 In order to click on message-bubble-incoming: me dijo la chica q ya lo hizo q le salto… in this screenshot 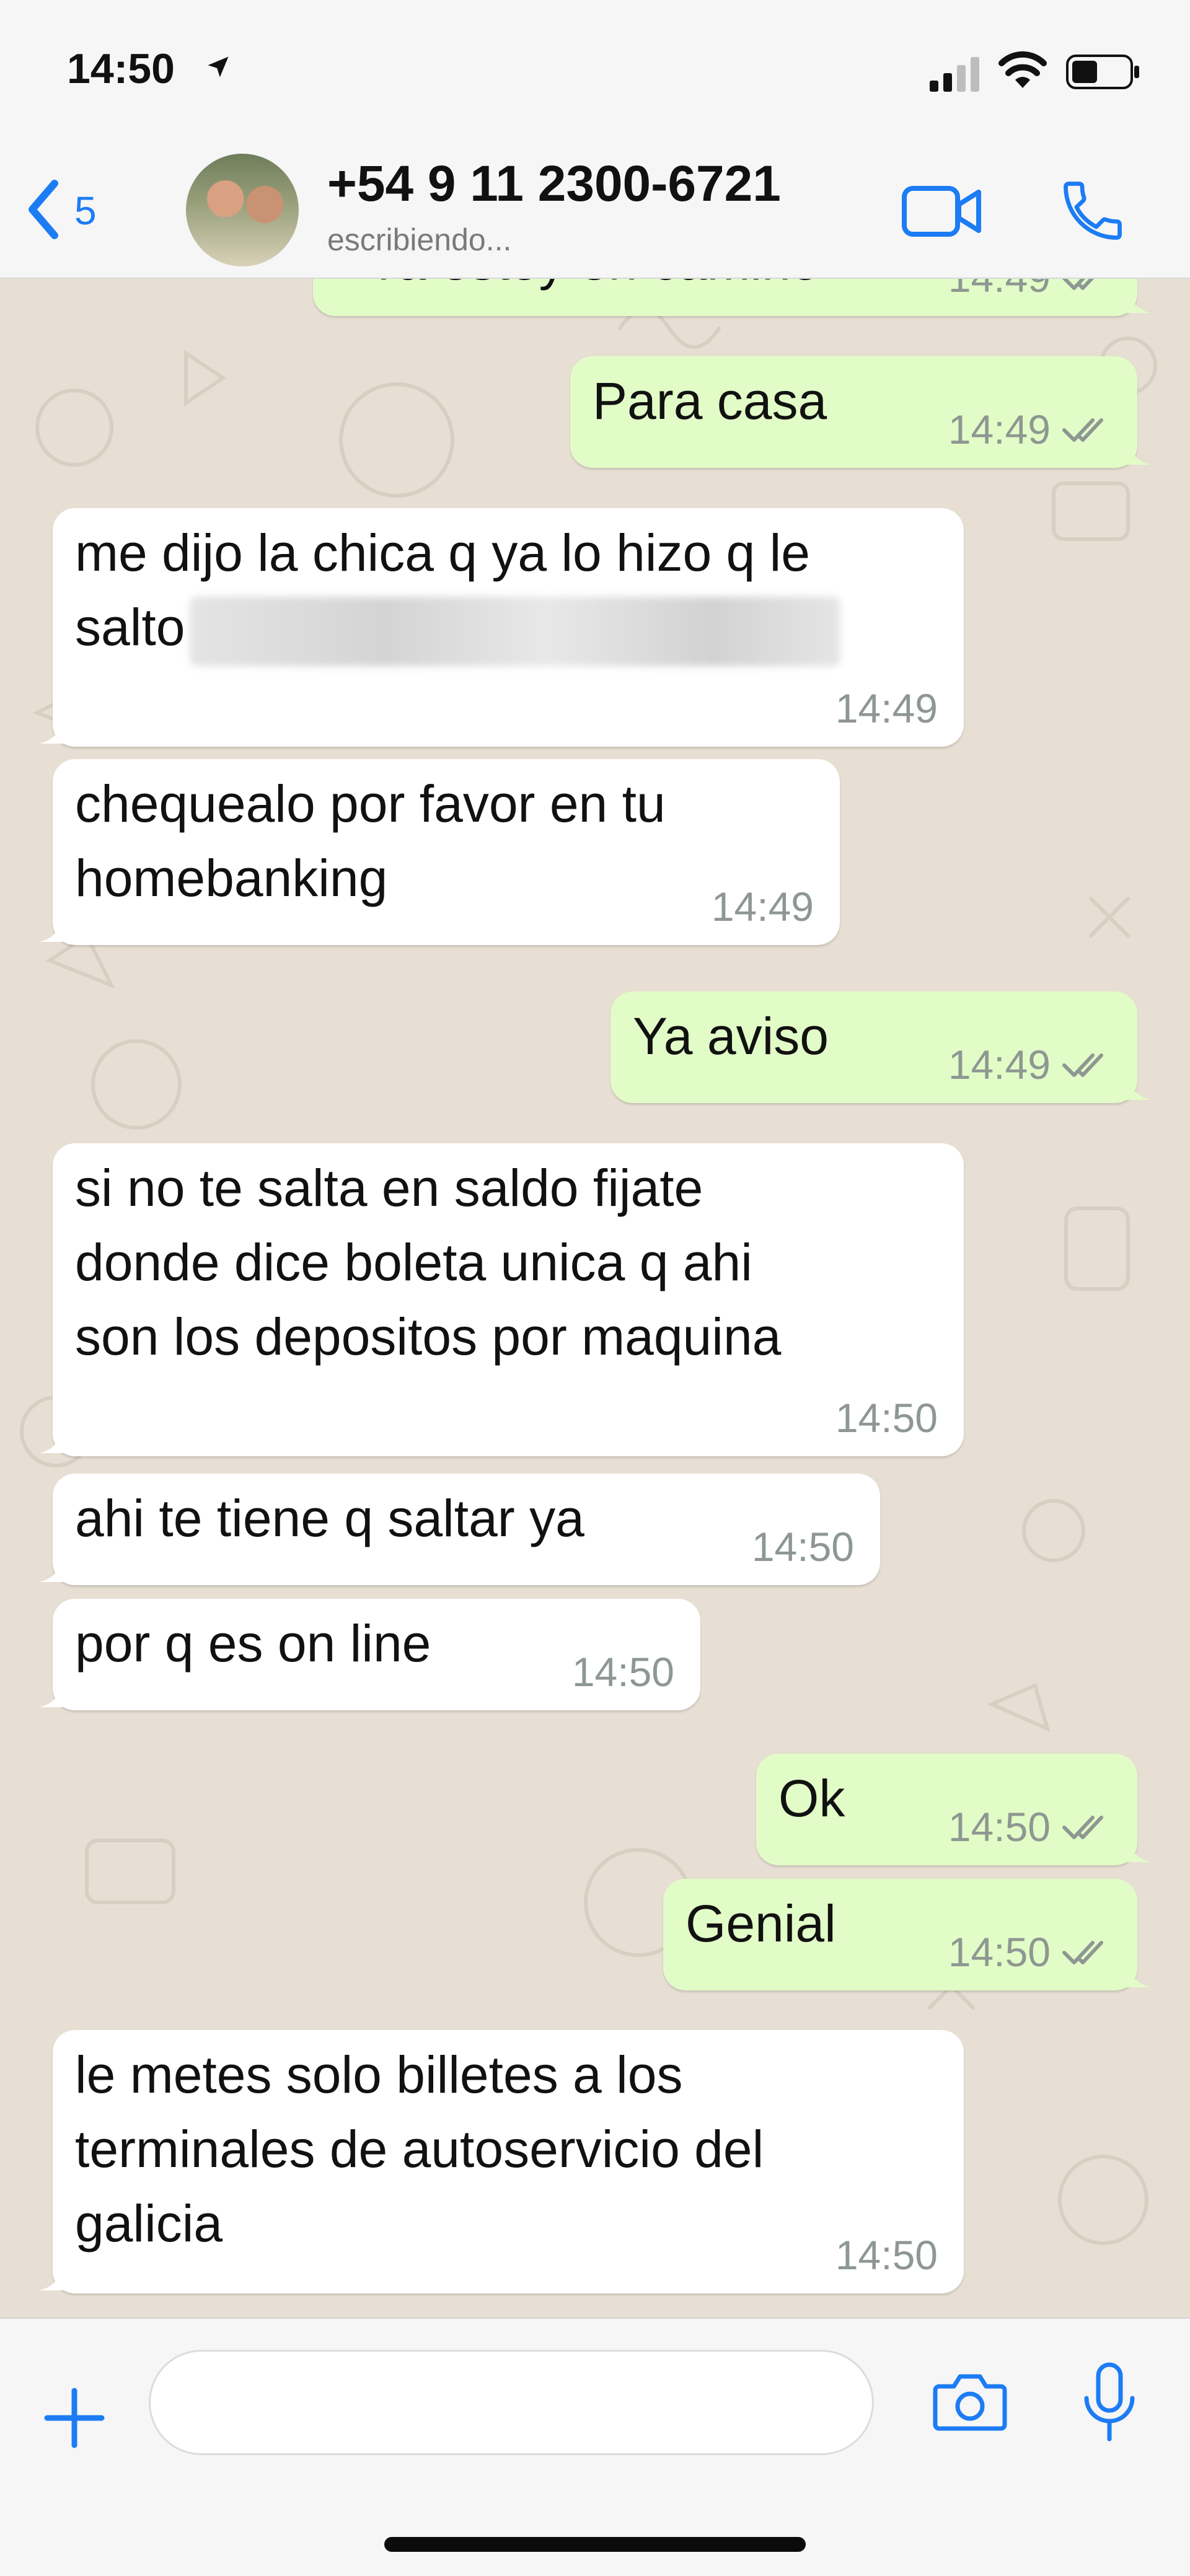, I will do `click(501, 628)`.